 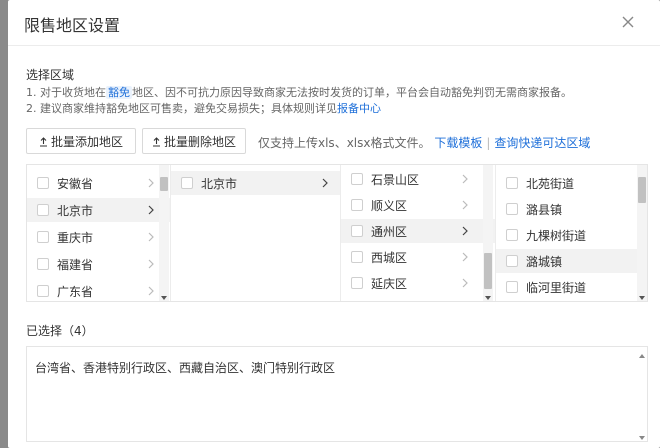 I want to click on district-item-label: 石景山区, so click(x=395, y=179).